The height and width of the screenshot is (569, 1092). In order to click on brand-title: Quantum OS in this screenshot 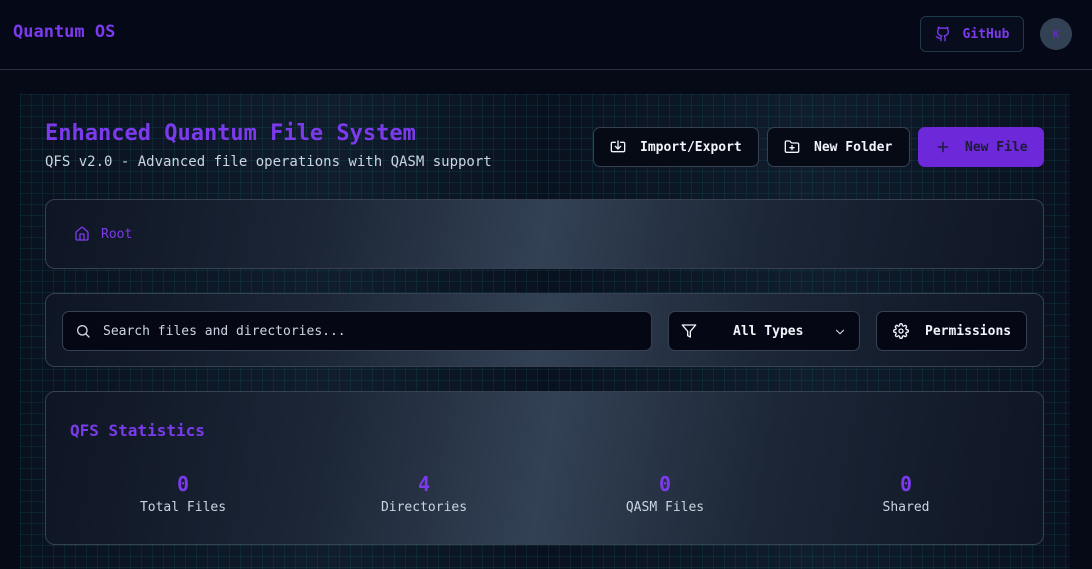, I will do `click(64, 32)`.